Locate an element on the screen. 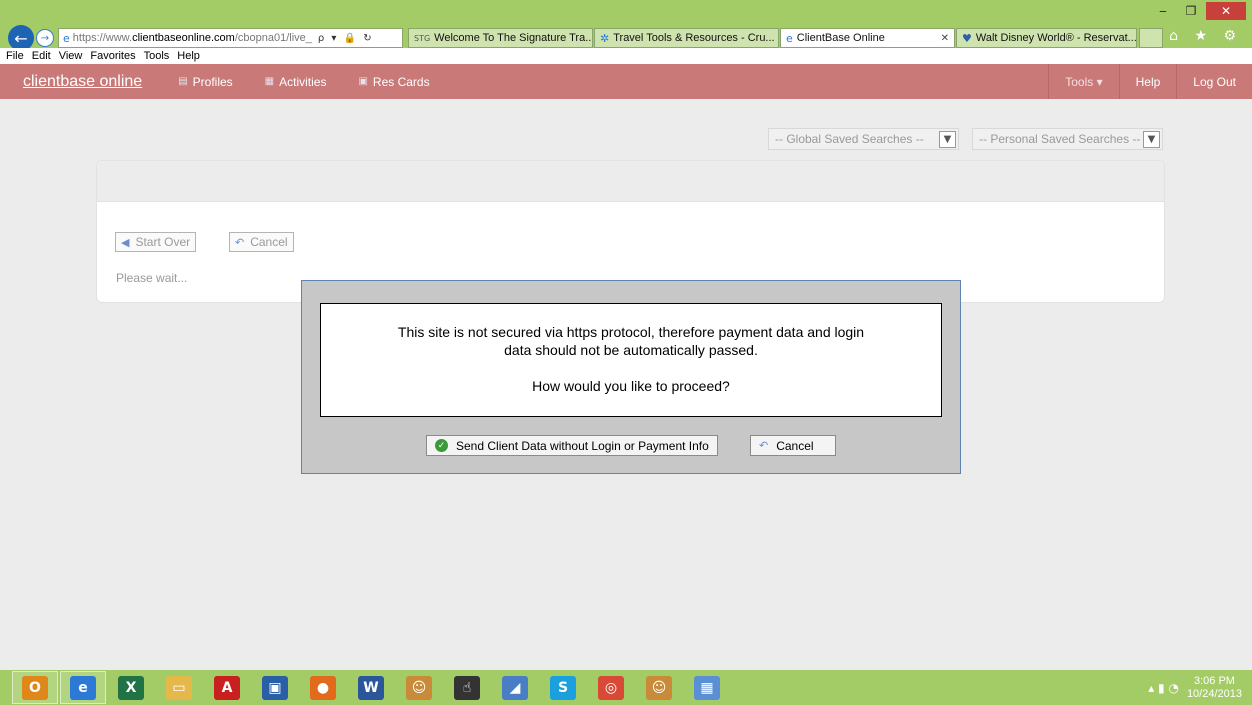 The width and height of the screenshot is (1252, 705). undo-icon: ↶ is located at coordinates (240, 242).